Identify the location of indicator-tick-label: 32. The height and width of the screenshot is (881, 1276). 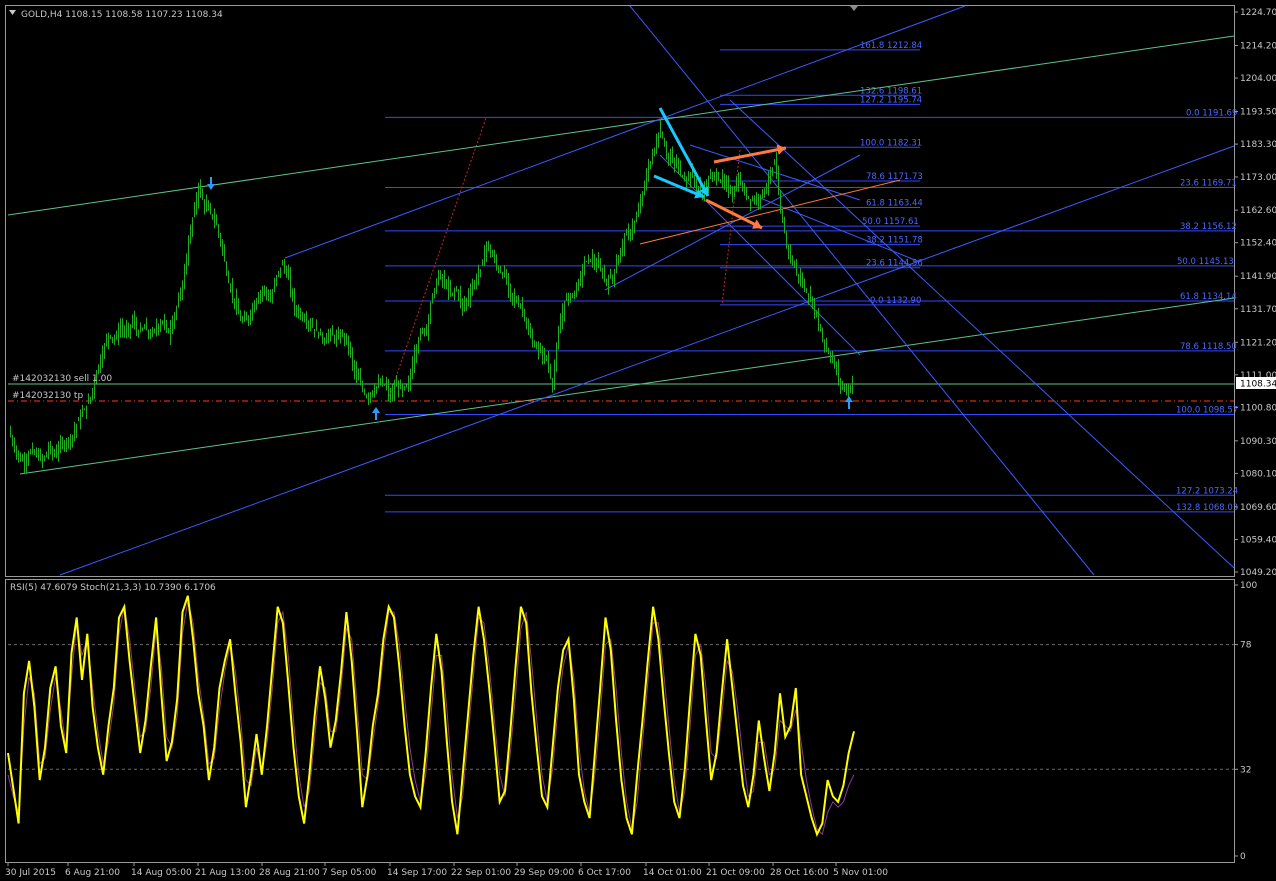
(1245, 770).